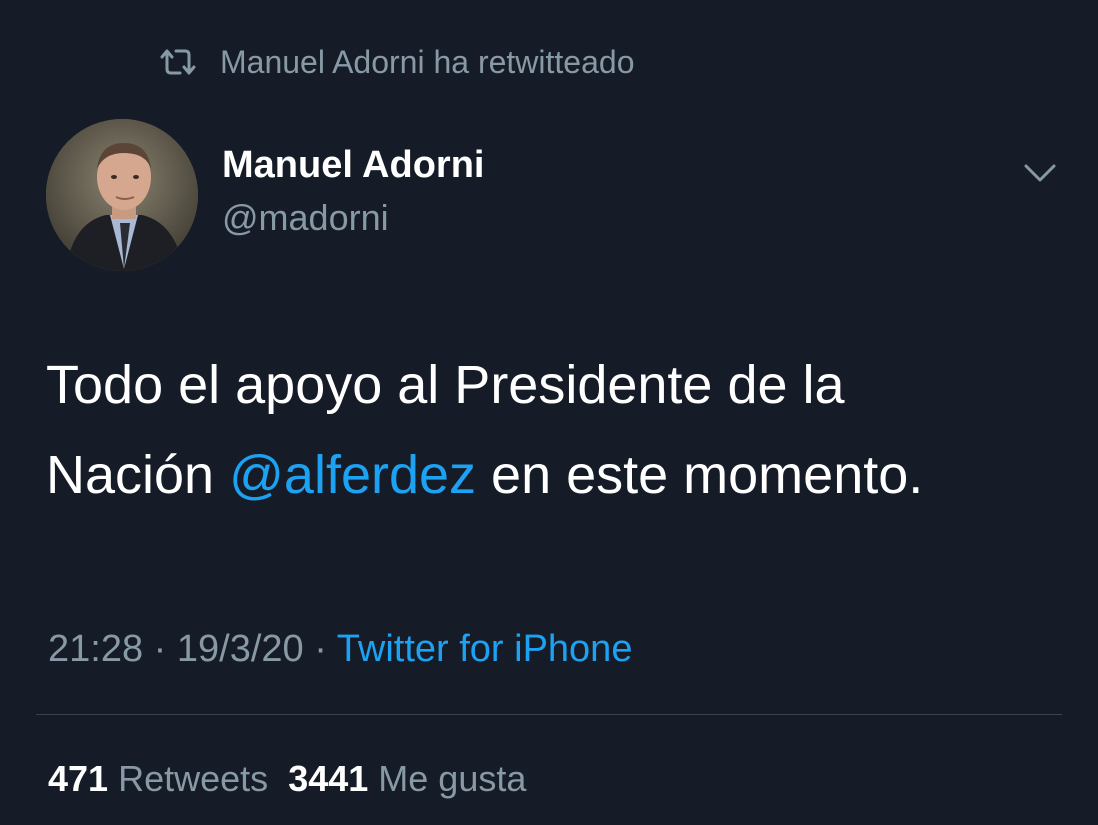 The width and height of the screenshot is (1098, 825). What do you see at coordinates (193, 778) in the screenshot?
I see `retweets-label: Retweets` at bounding box center [193, 778].